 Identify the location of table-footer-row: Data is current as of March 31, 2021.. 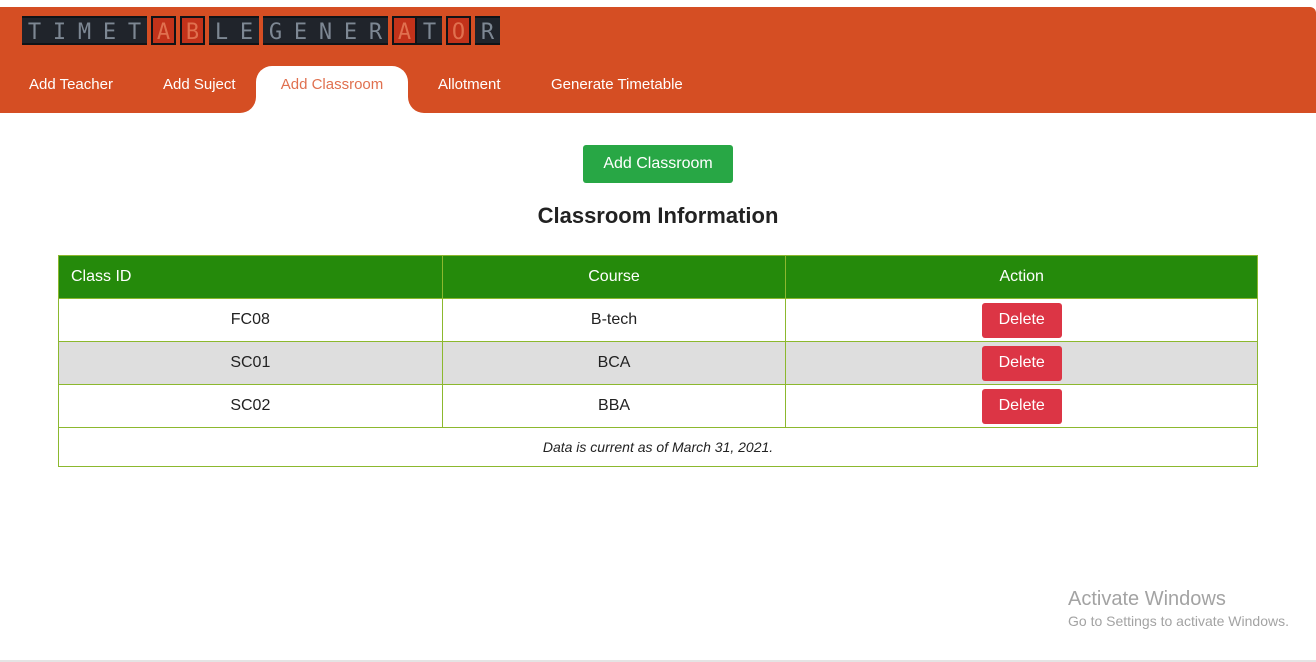
(658, 447).